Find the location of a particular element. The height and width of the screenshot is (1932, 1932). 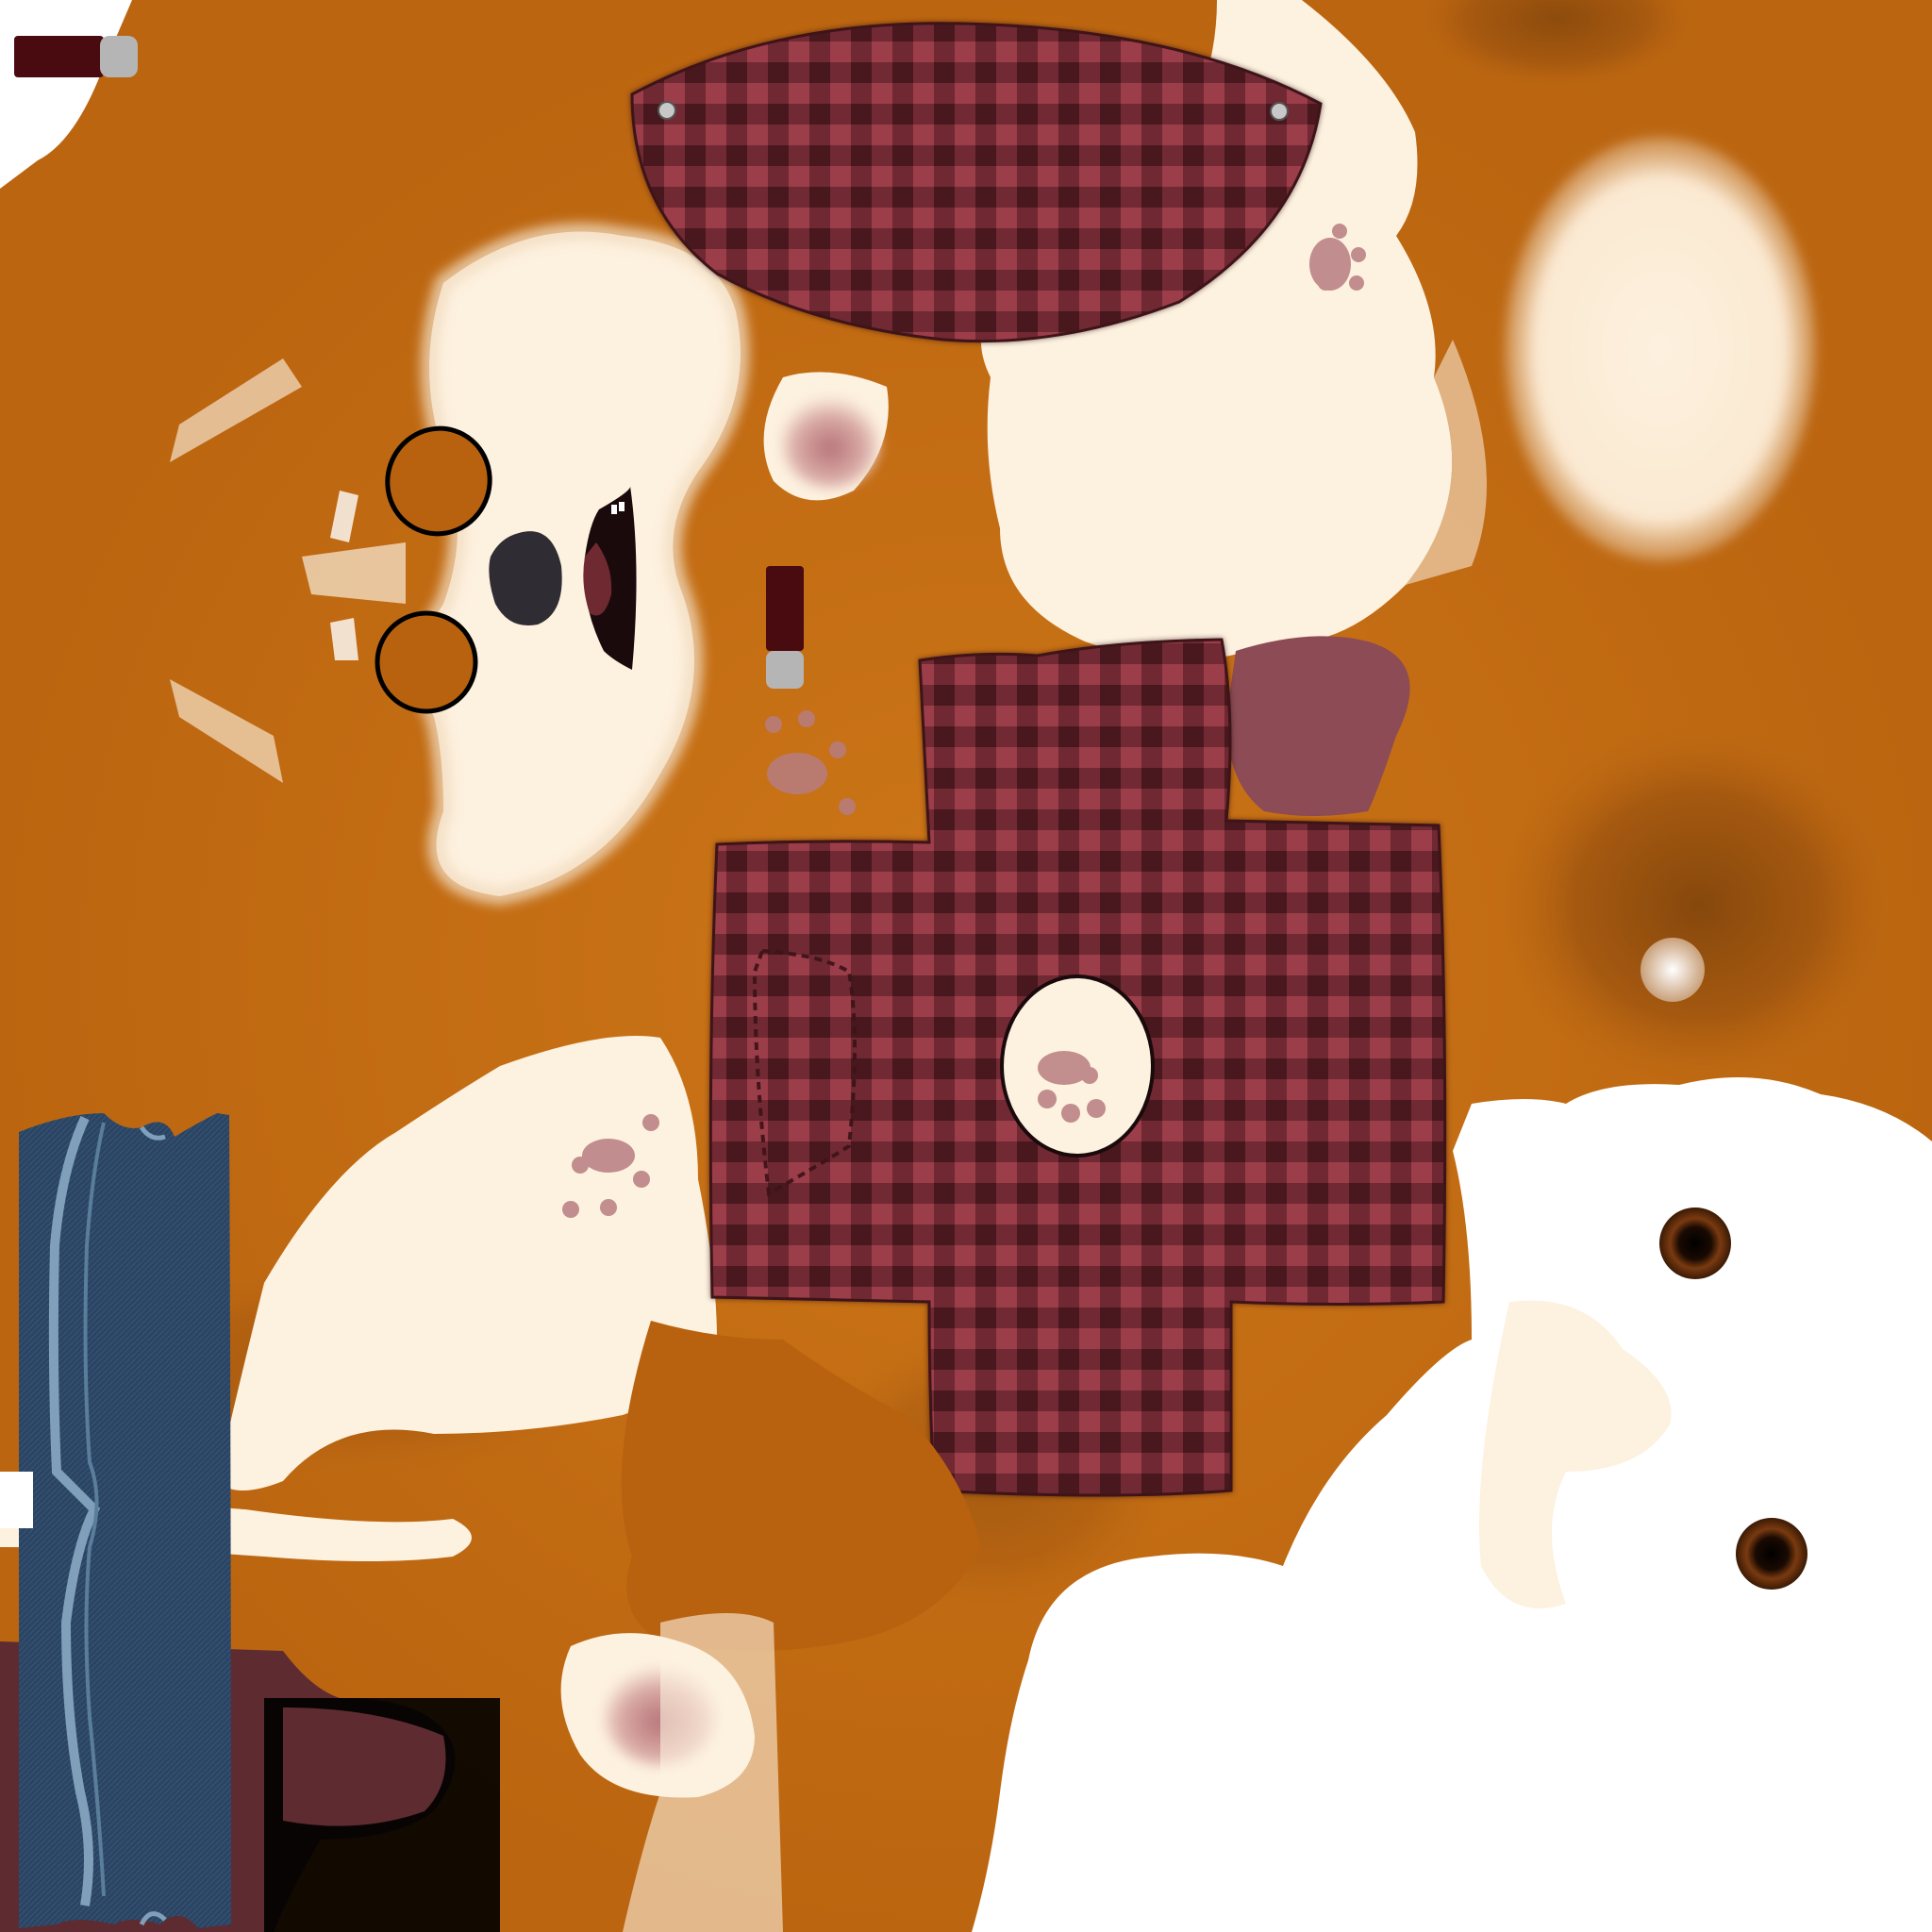

tail-tip is located at coordinates (1673, 970).